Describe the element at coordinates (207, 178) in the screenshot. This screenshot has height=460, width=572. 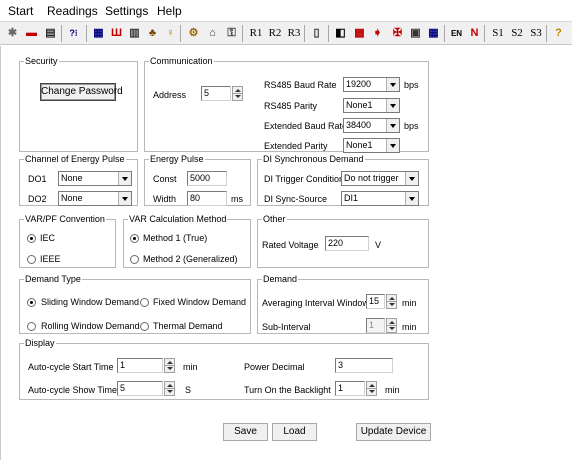
I see `const-input: 5000` at that location.